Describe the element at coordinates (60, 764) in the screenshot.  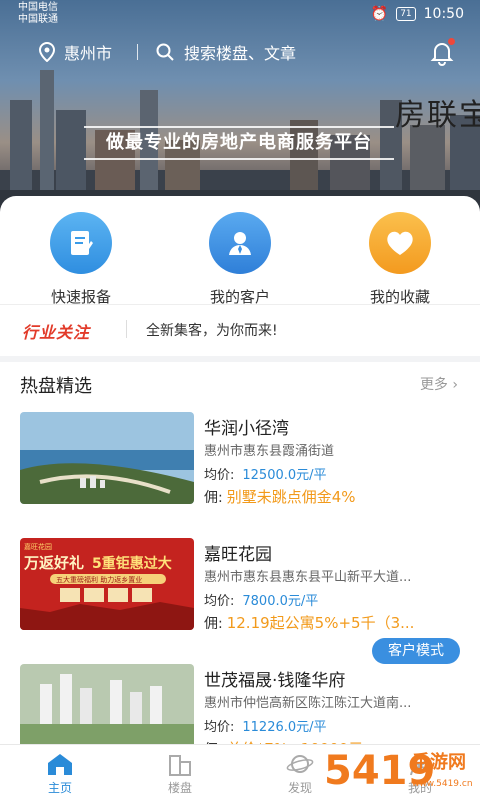
I see `home-icon` at that location.